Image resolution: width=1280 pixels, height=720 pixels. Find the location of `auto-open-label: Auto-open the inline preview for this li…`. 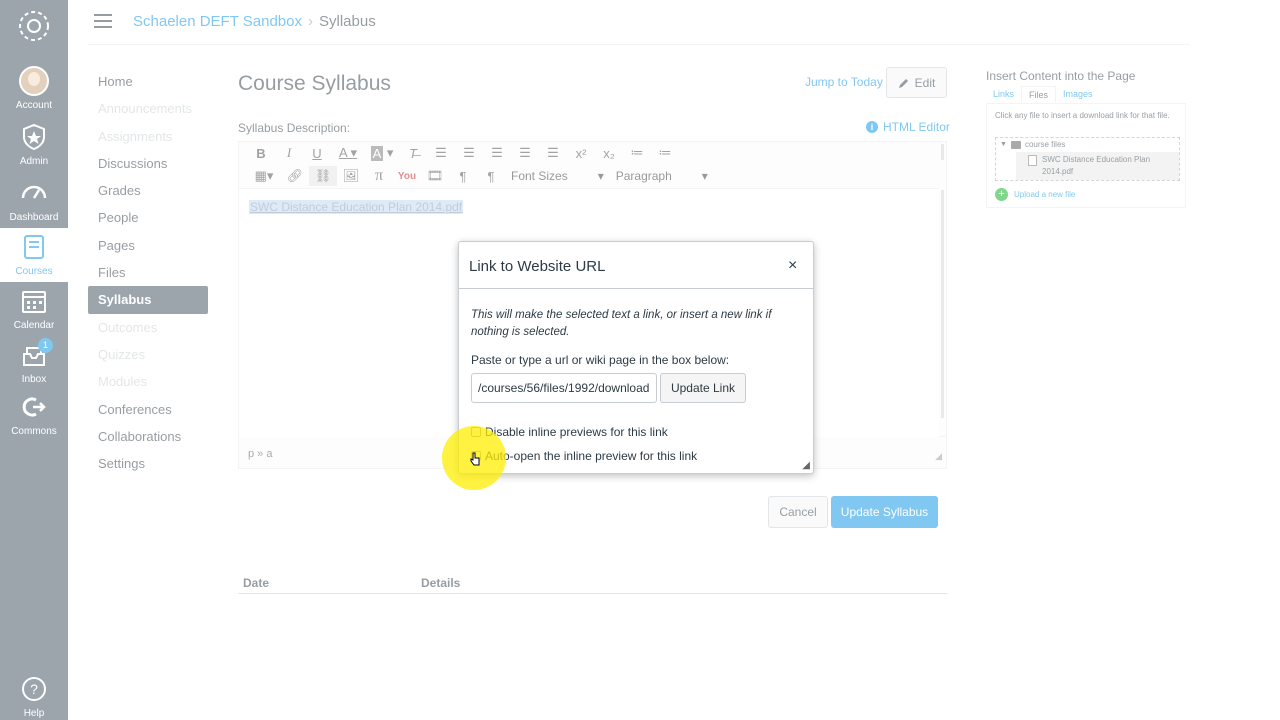

auto-open-label: Auto-open the inline preview for this li… is located at coordinates (591, 456).